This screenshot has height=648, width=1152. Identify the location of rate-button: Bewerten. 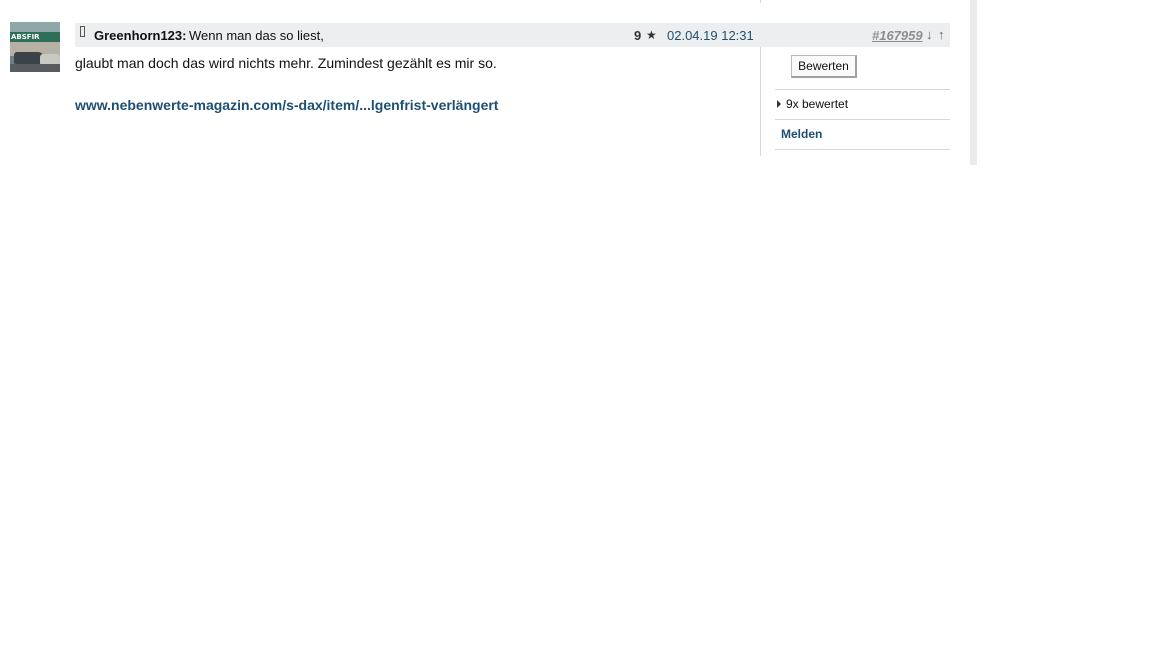
(824, 66).